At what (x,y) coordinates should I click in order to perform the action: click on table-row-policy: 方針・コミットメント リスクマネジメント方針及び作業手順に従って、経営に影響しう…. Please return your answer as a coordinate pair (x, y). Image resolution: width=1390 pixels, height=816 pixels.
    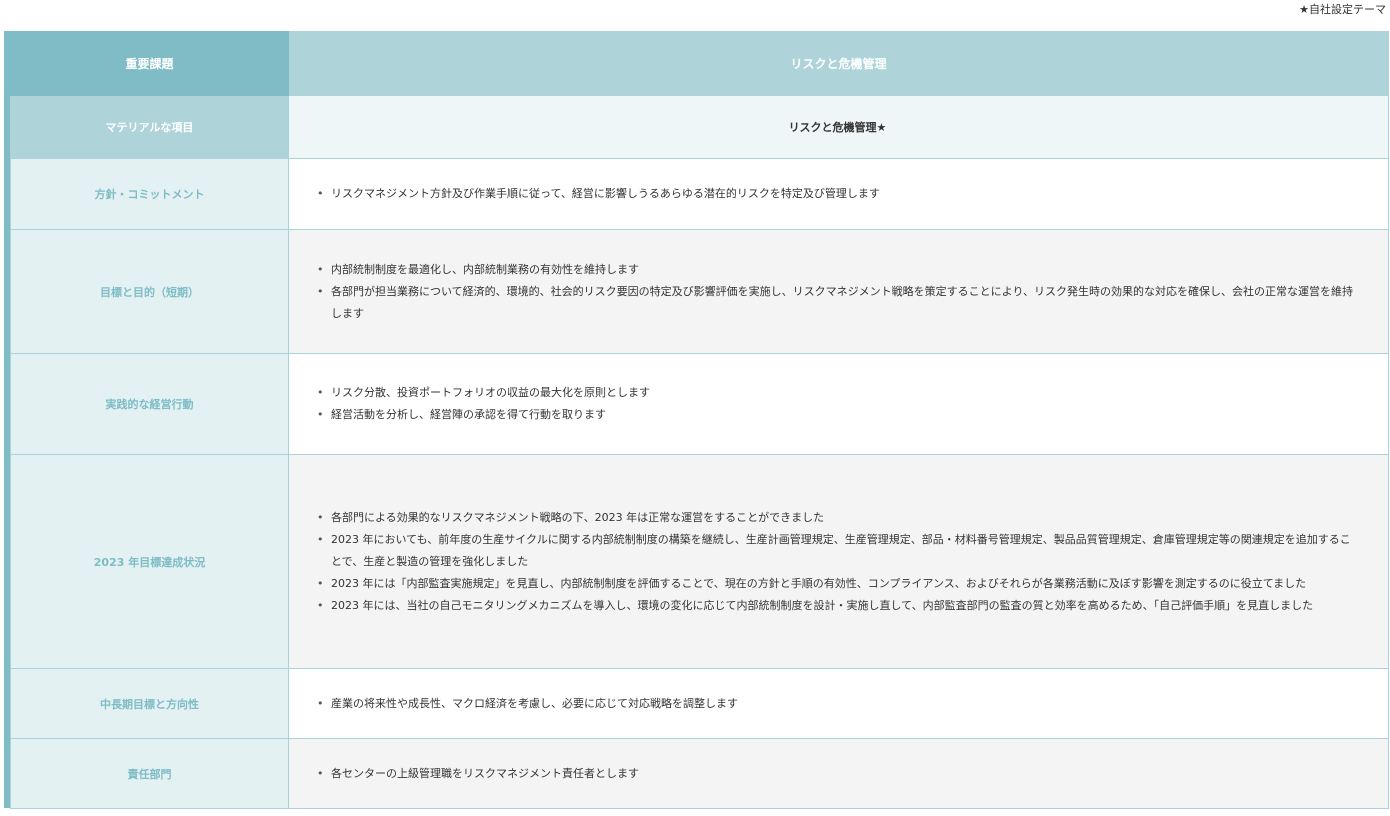
    Looking at the image, I should click on (699, 194).